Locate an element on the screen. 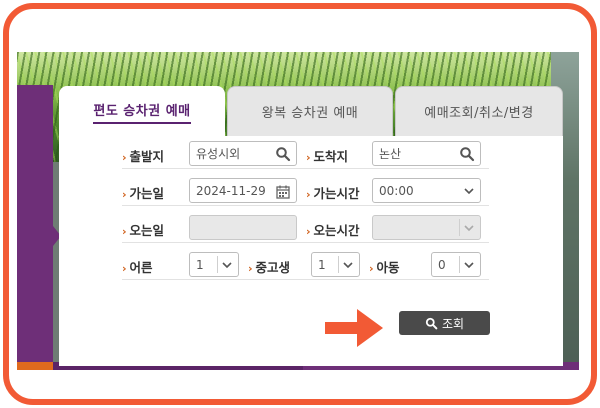 This screenshot has height=408, width=600. adult-count-select: 1 is located at coordinates (214, 264).